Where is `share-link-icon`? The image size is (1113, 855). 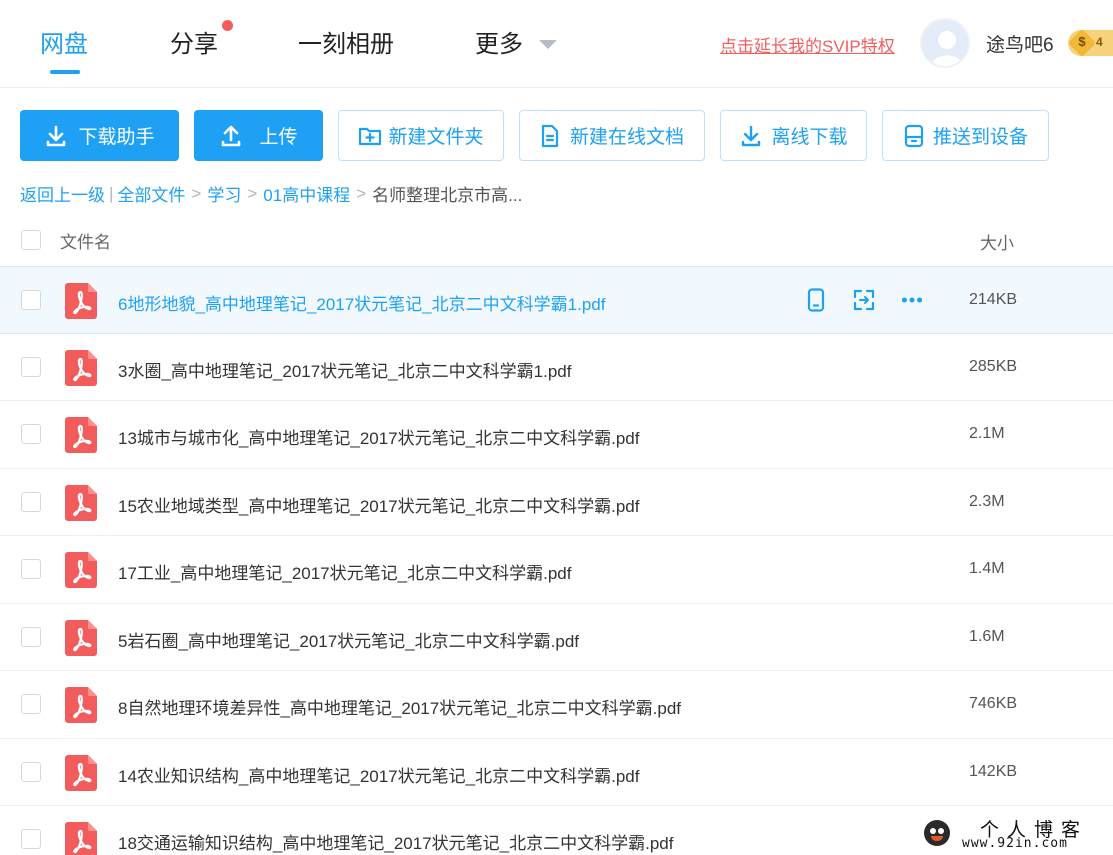
share-link-icon is located at coordinates (864, 300).